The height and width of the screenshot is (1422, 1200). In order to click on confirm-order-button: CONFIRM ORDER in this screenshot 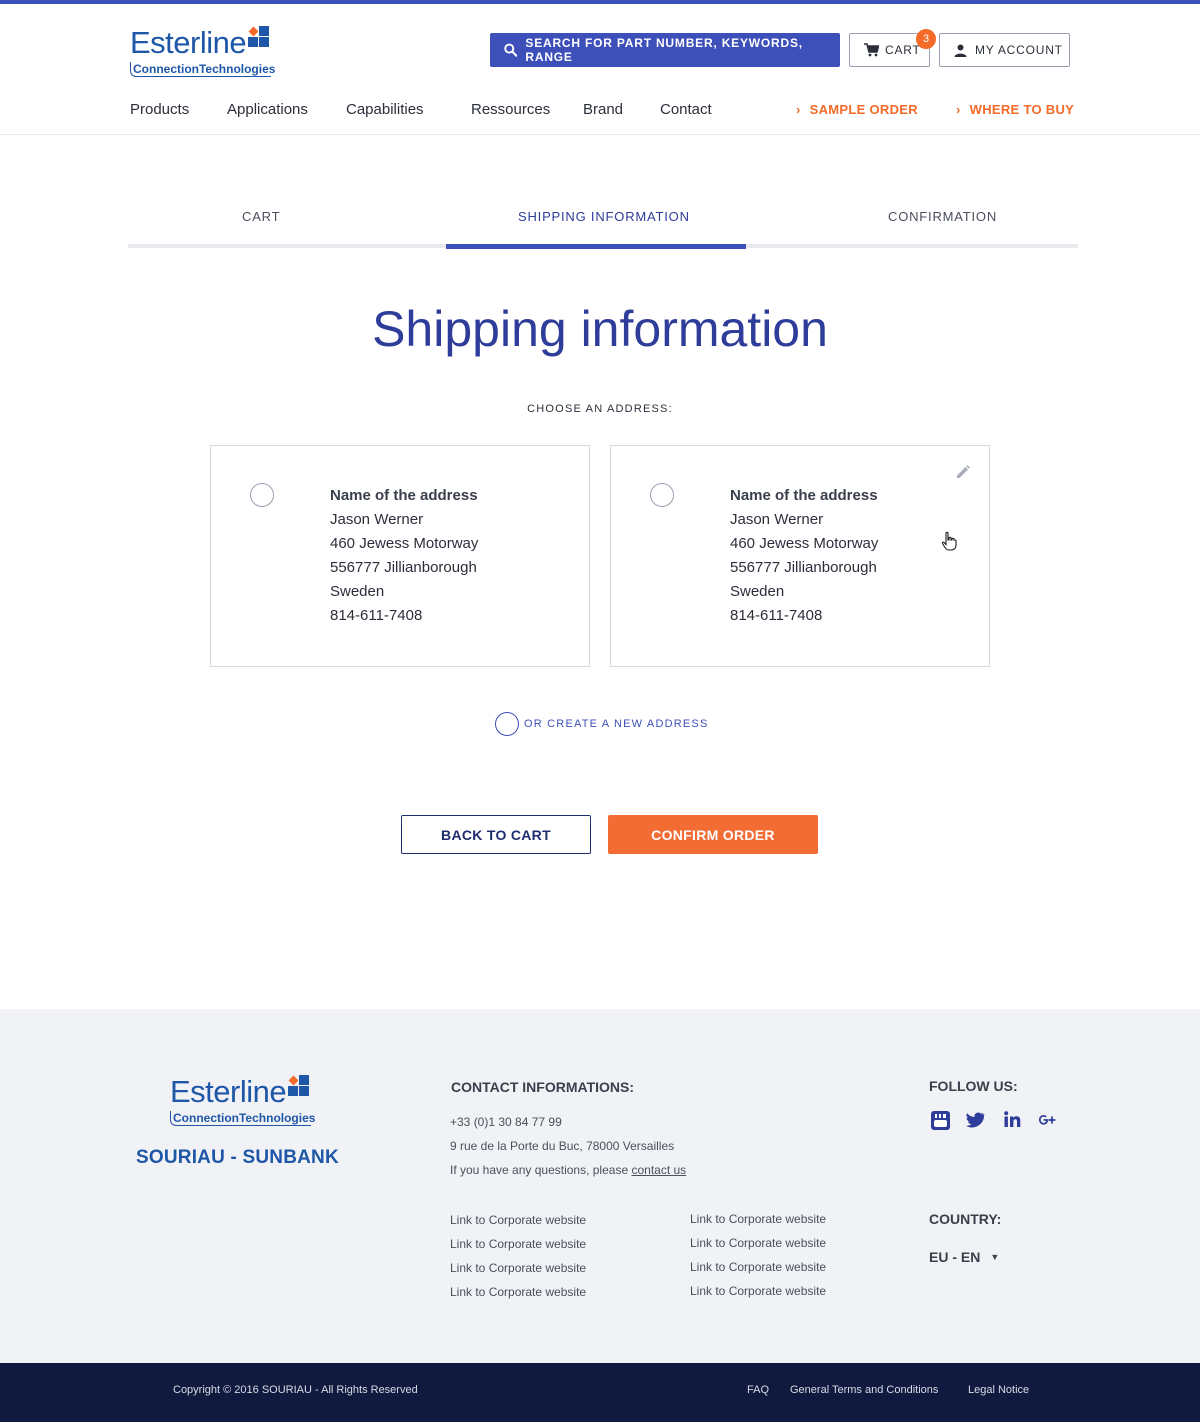, I will do `click(713, 834)`.